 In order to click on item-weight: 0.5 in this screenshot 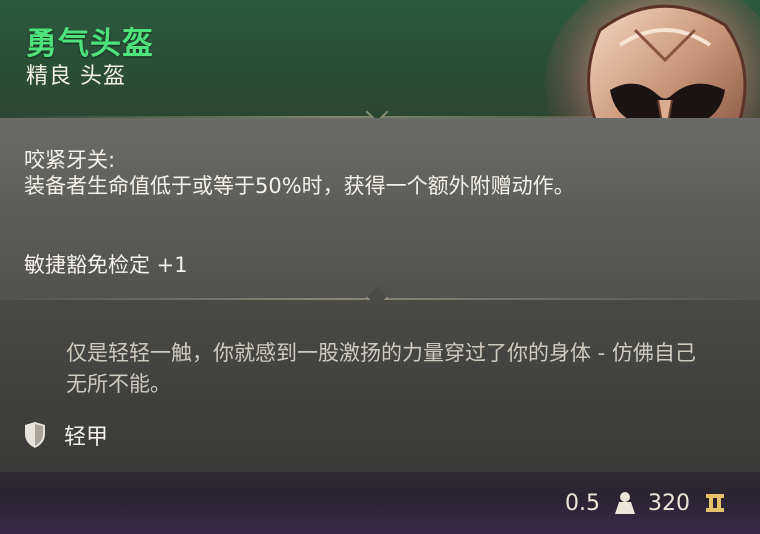, I will do `click(582, 503)`.